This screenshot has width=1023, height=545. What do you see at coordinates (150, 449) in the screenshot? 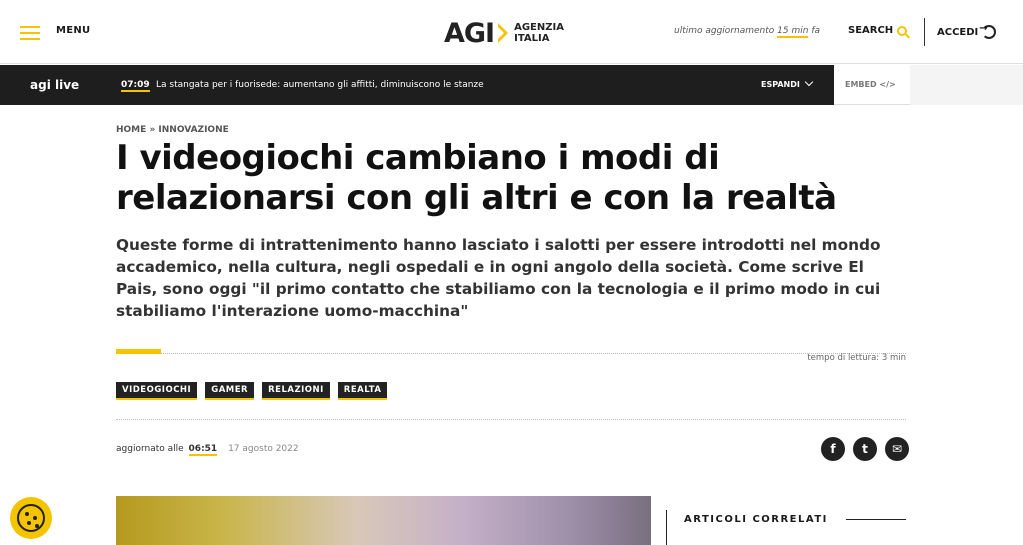
I see `updated-prefix: aggiornato alle` at bounding box center [150, 449].